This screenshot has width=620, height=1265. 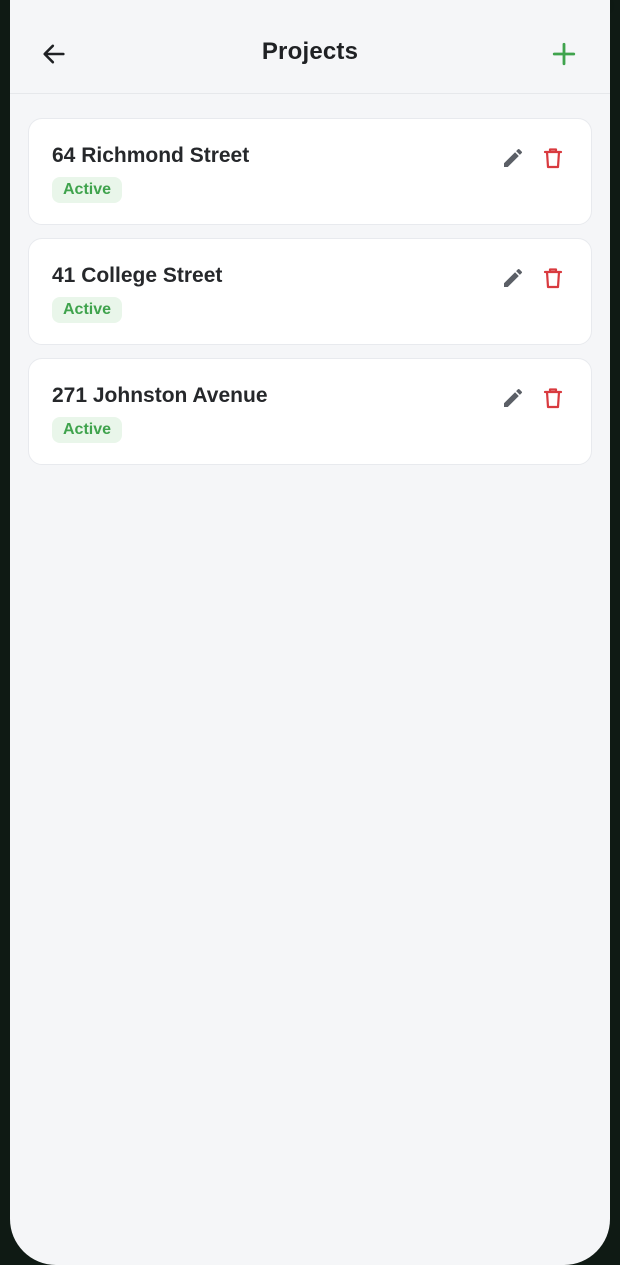 What do you see at coordinates (160, 395) in the screenshot?
I see `project-name: 271 Johnston Avenue` at bounding box center [160, 395].